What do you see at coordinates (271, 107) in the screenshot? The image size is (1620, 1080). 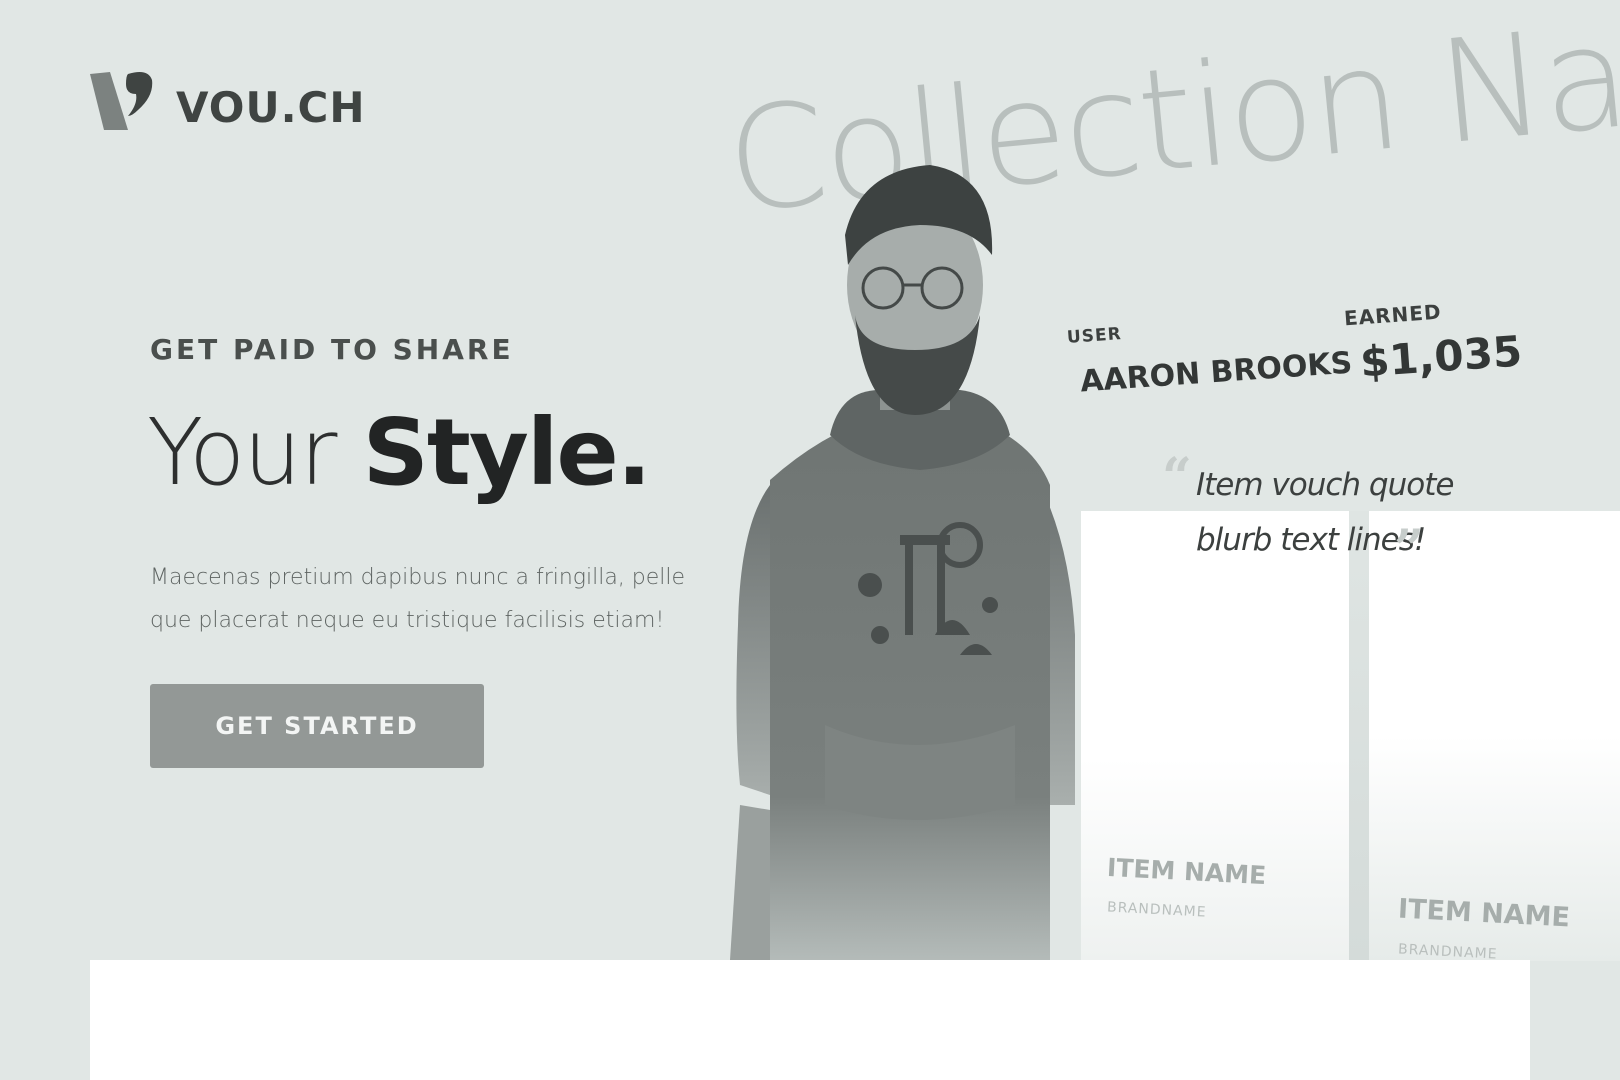 I see `brand-name: VOU.CH` at bounding box center [271, 107].